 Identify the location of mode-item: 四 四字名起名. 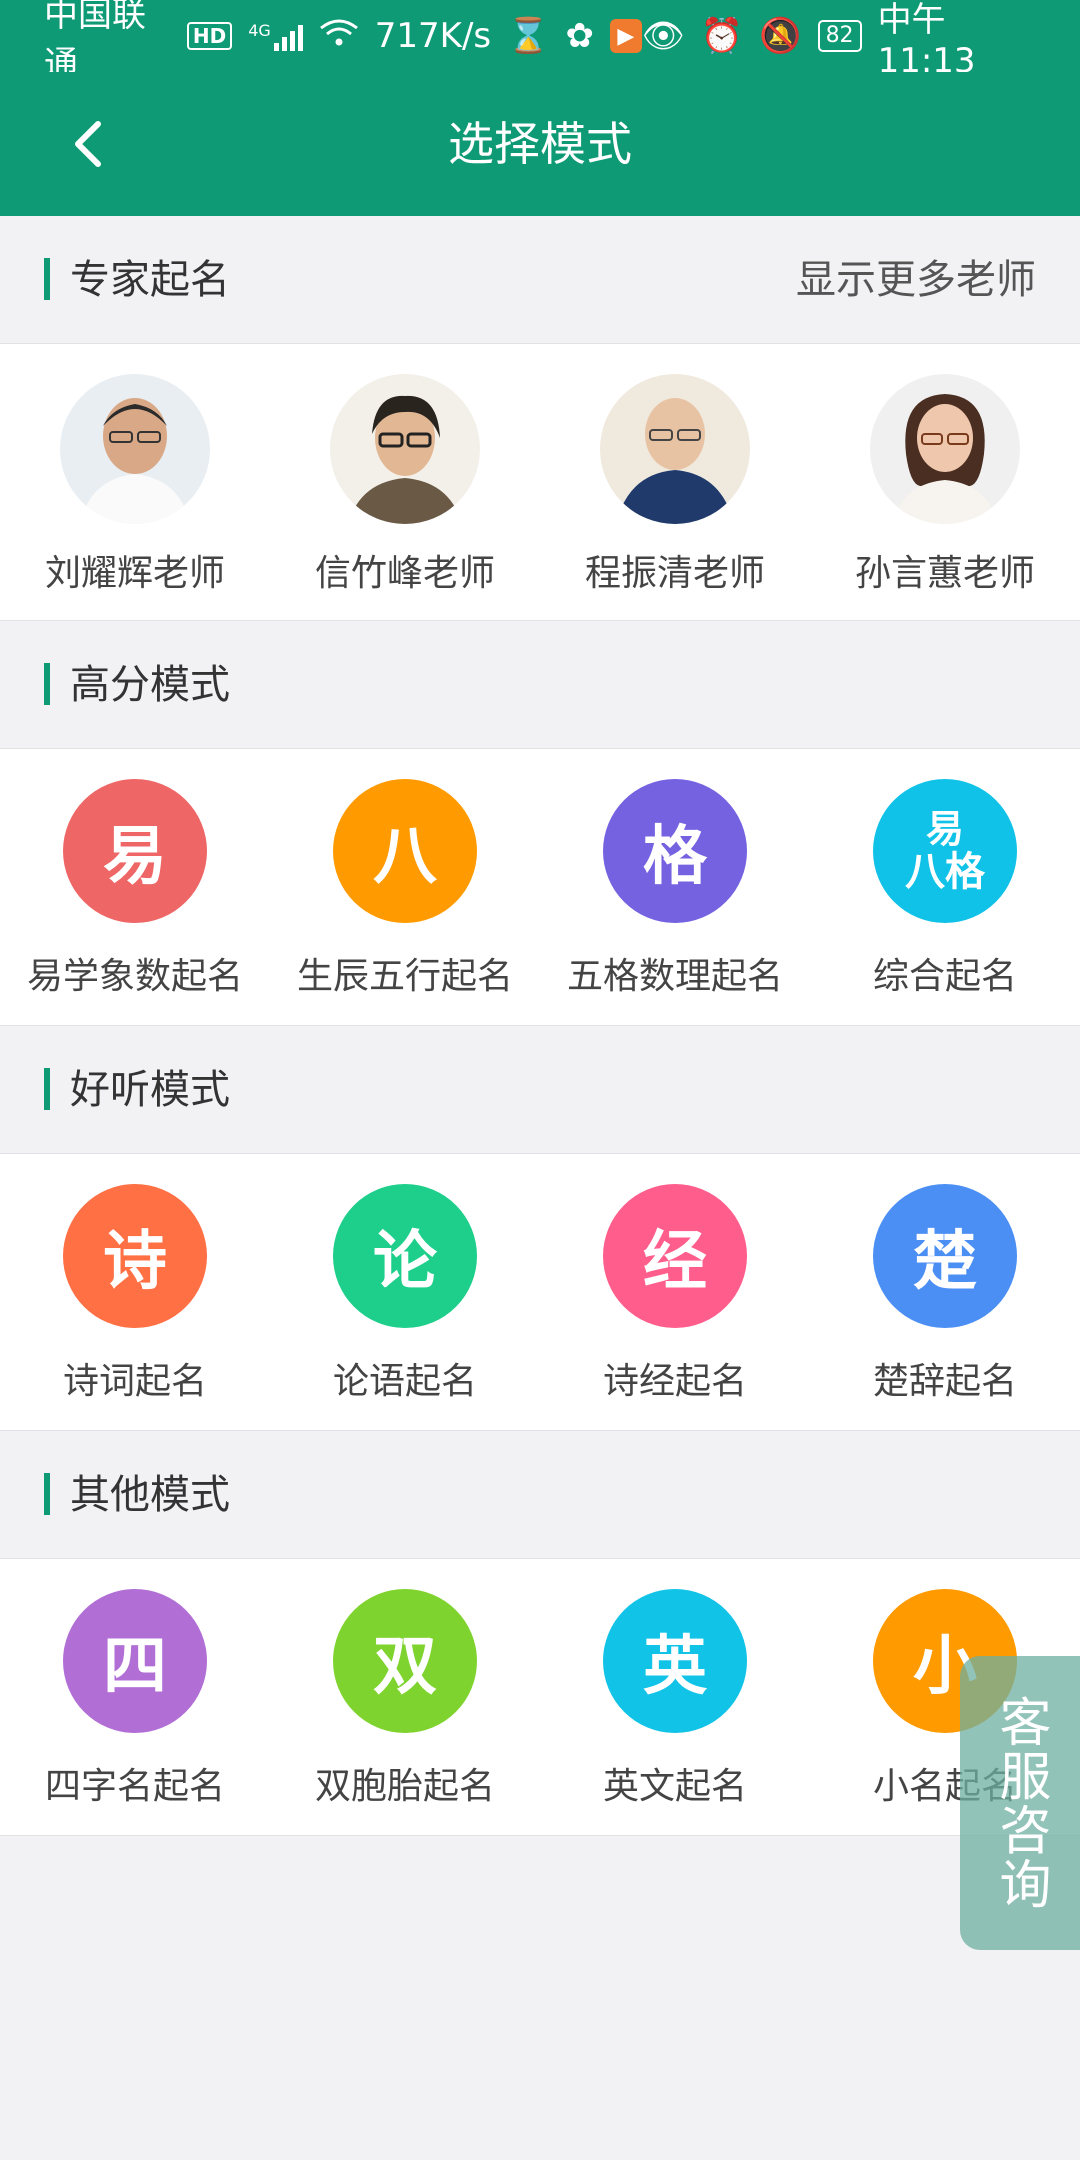
(135, 1697).